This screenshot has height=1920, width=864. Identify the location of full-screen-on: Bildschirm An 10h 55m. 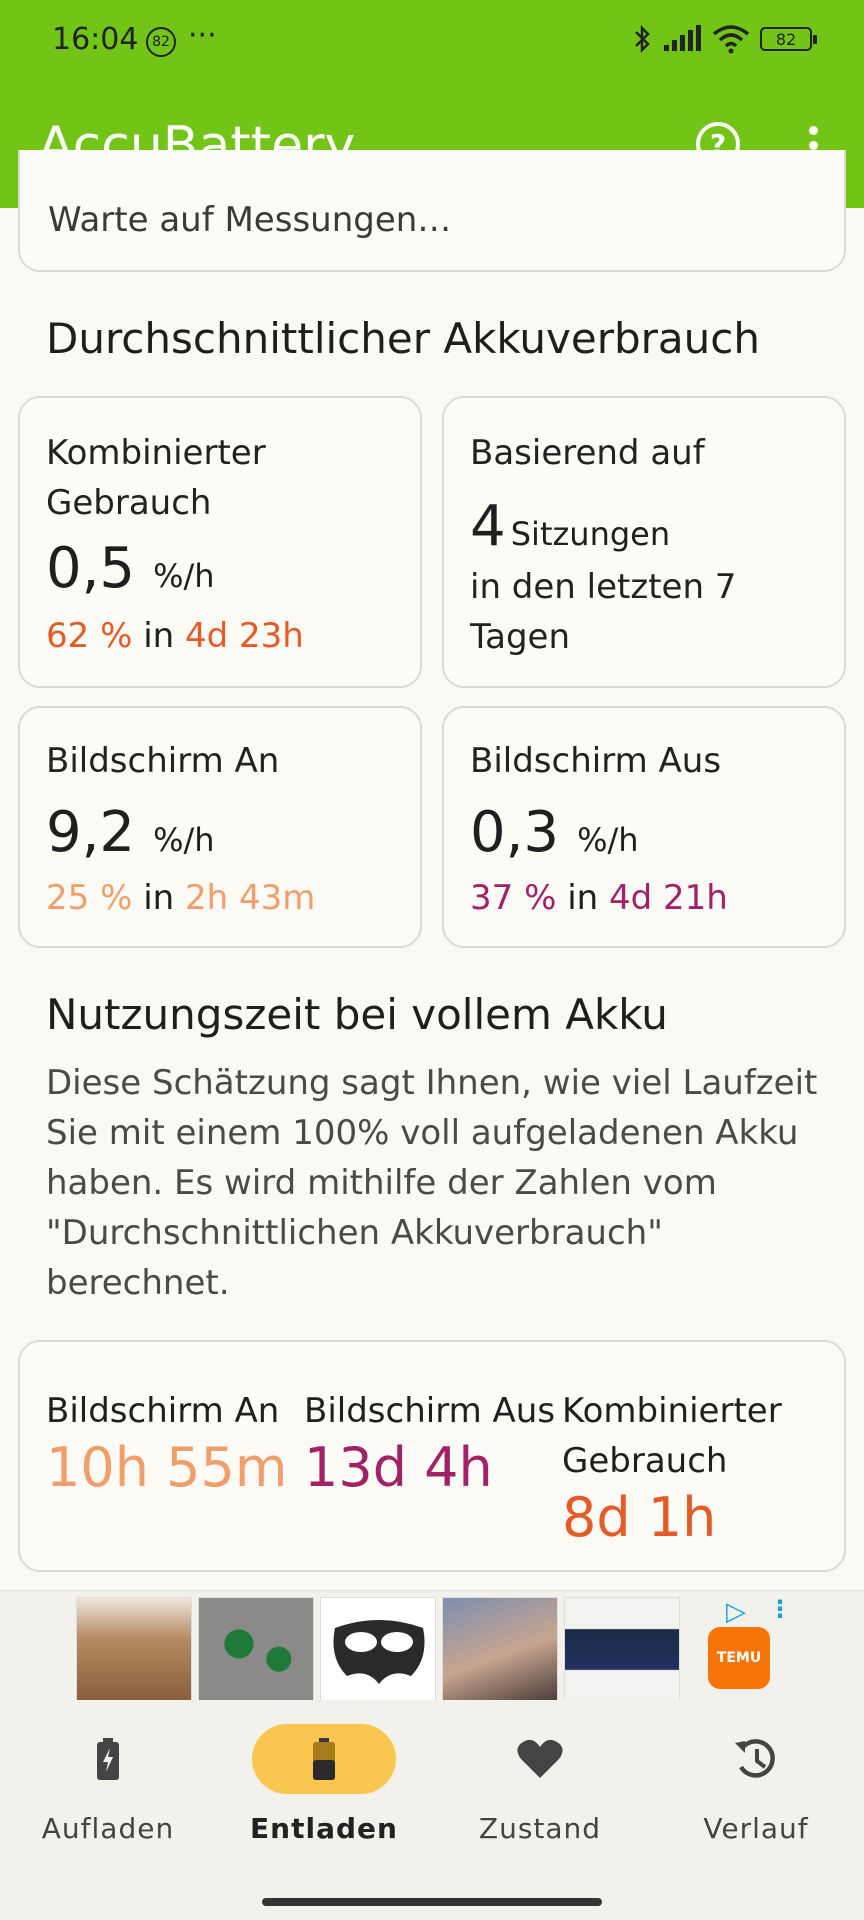
(174, 1443).